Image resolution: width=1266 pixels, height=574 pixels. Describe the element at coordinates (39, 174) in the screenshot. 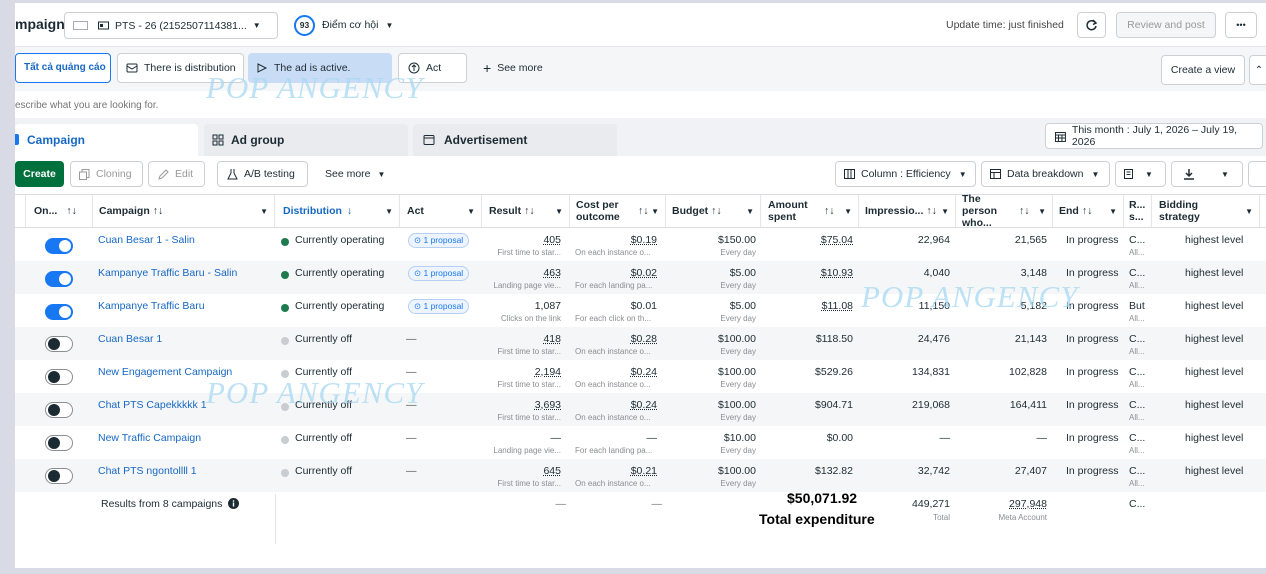

I see `create-button: Create` at that location.